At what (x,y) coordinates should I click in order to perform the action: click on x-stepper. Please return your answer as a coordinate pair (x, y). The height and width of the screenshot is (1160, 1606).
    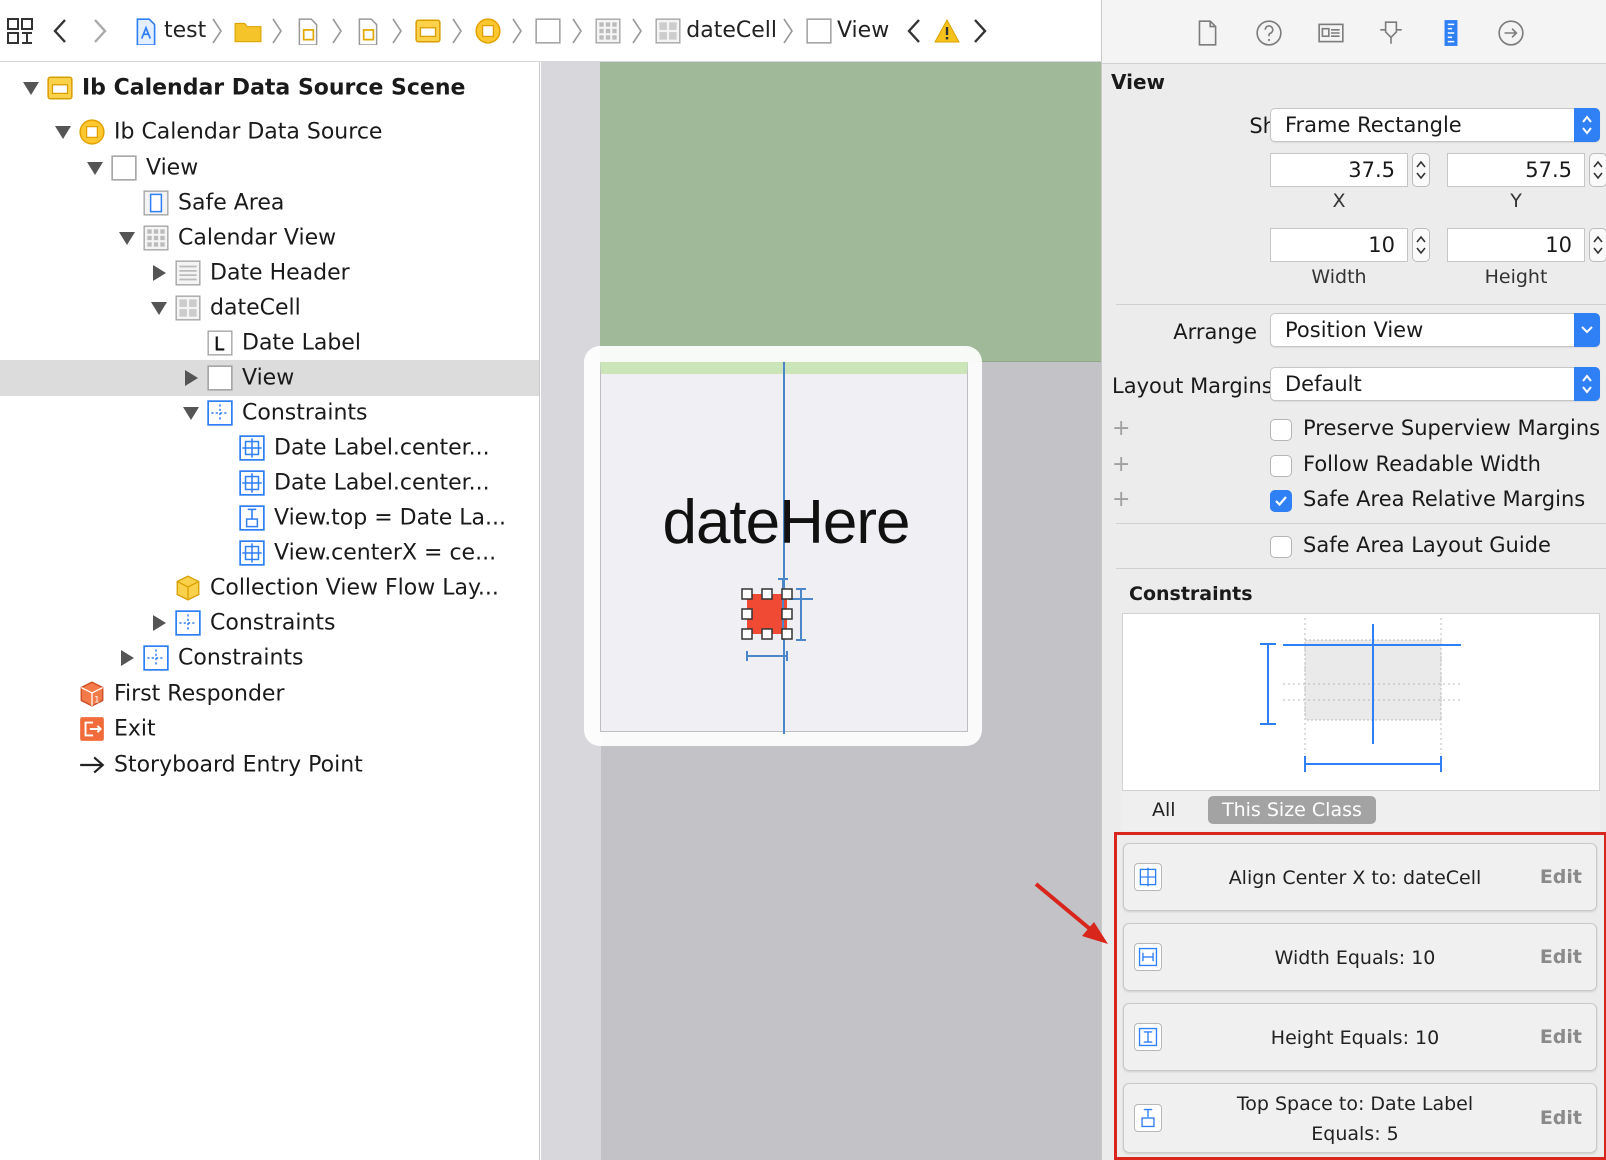
    Looking at the image, I should click on (1421, 170).